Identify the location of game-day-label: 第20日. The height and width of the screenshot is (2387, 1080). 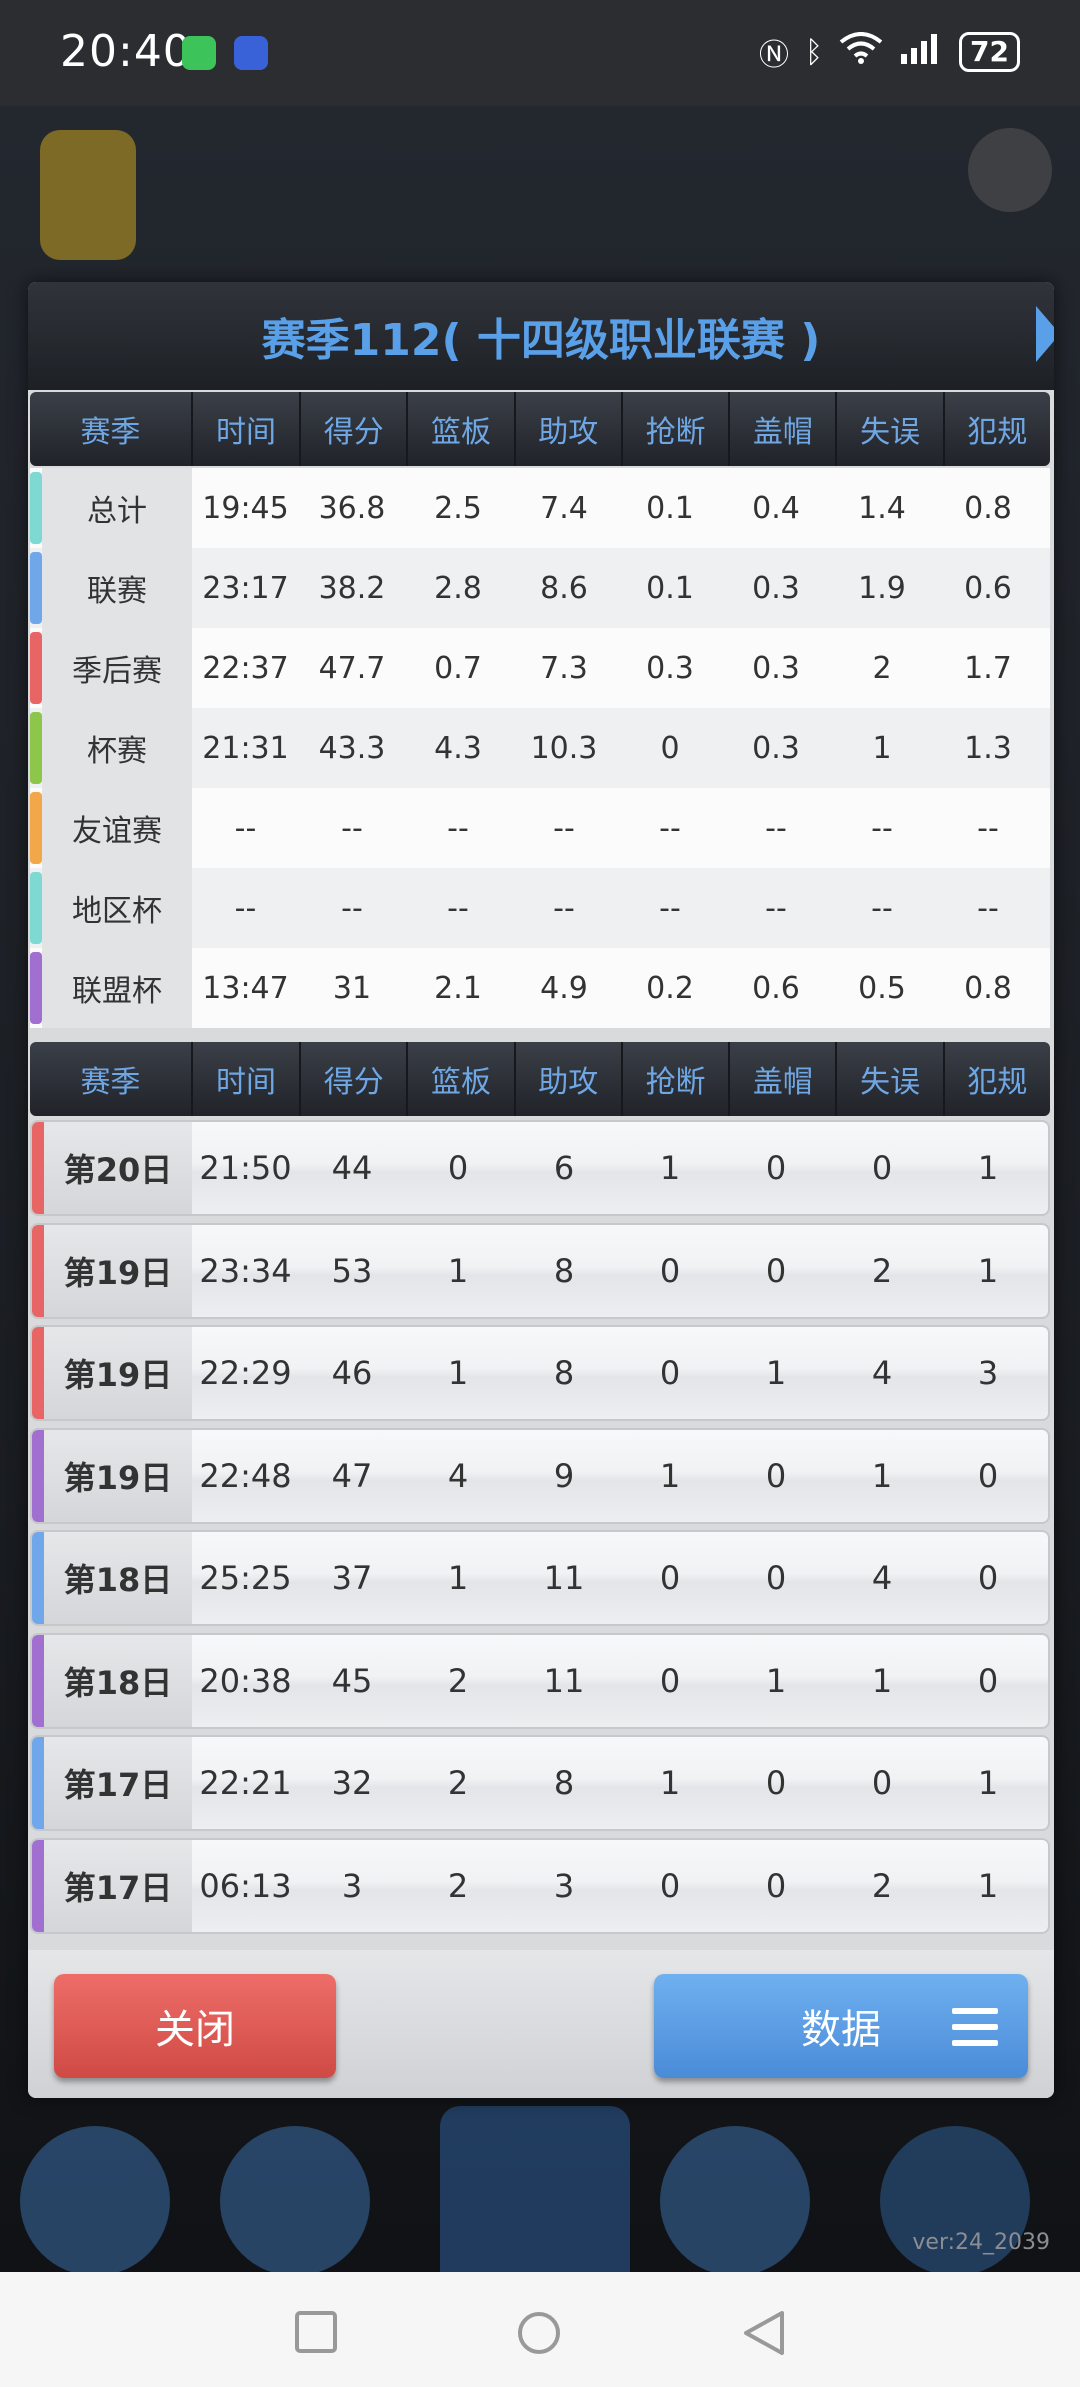
(118, 1168).